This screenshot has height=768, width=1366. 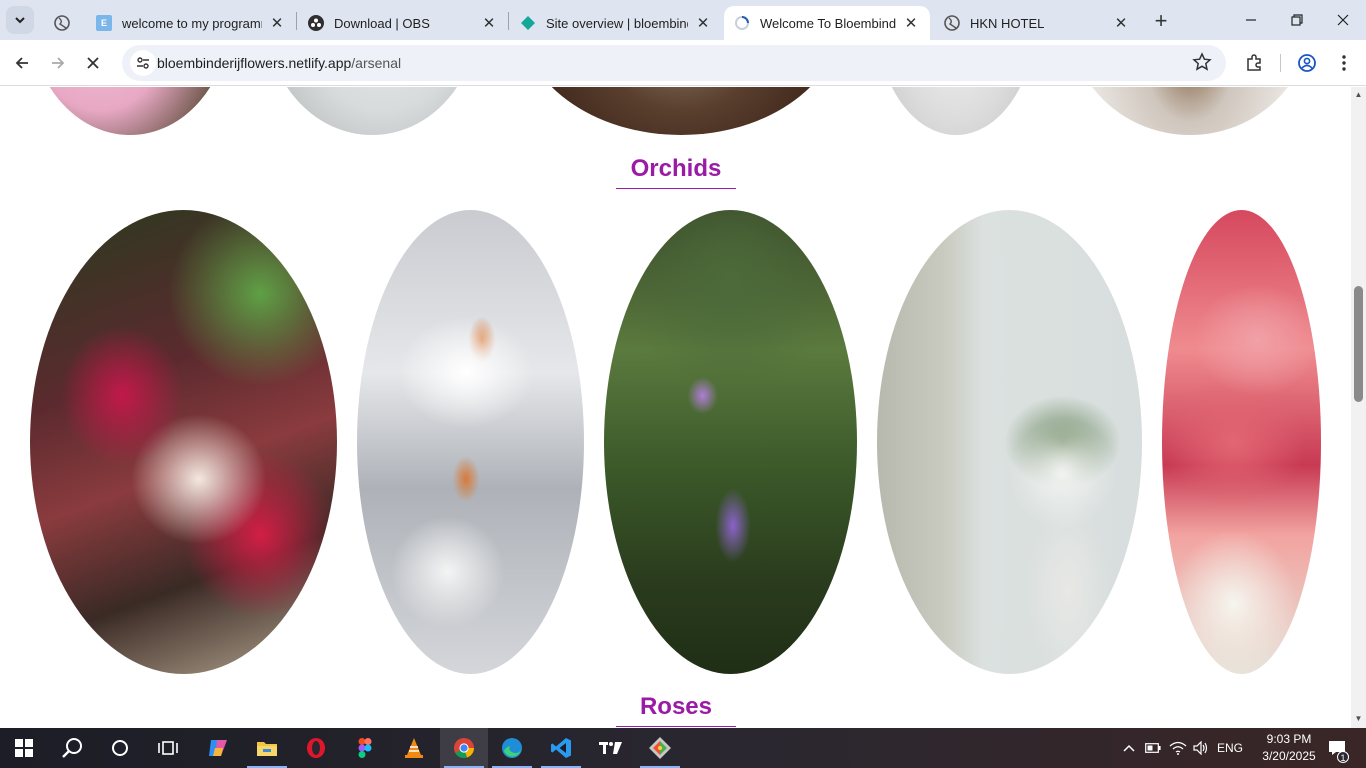 What do you see at coordinates (72, 748) in the screenshot?
I see `search-button` at bounding box center [72, 748].